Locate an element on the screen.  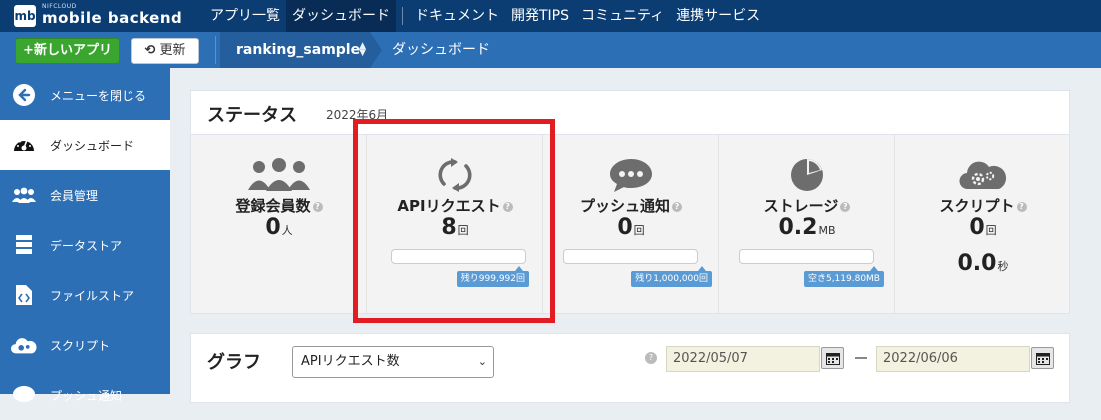
nav-dev-tips: 開発TIPS is located at coordinates (540, 16).